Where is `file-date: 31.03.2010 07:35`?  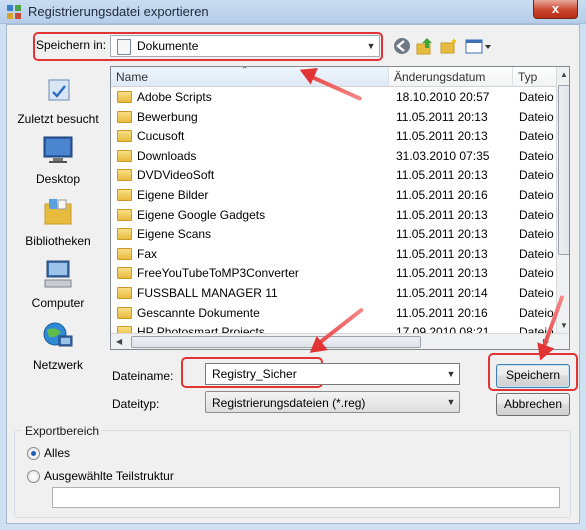 file-date: 31.03.2010 07:35 is located at coordinates (443, 155).